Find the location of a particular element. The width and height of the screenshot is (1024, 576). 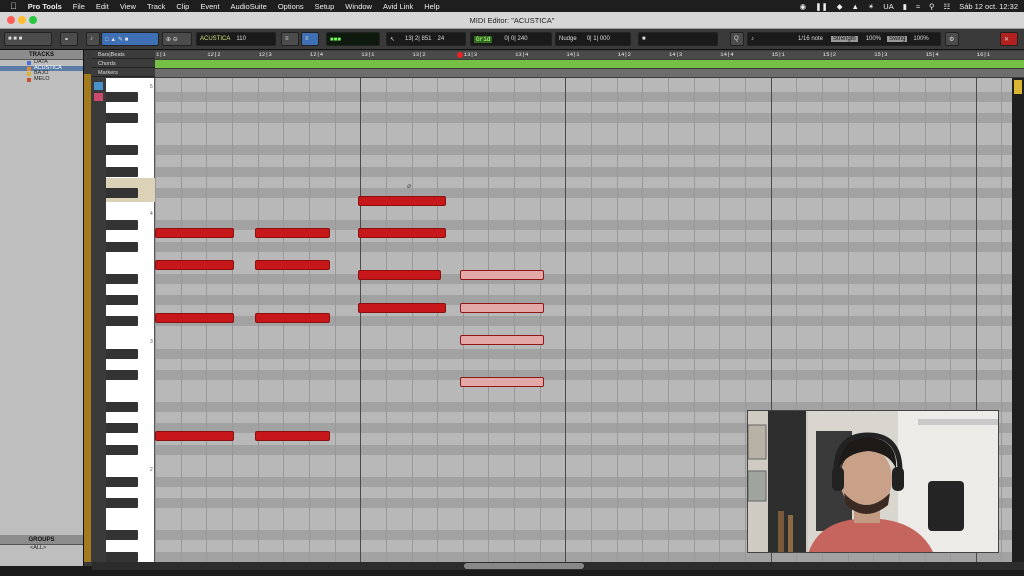

quantize-settings: ♪ 1/16 note Strength 100% Swing 100% is located at coordinates (844, 39).